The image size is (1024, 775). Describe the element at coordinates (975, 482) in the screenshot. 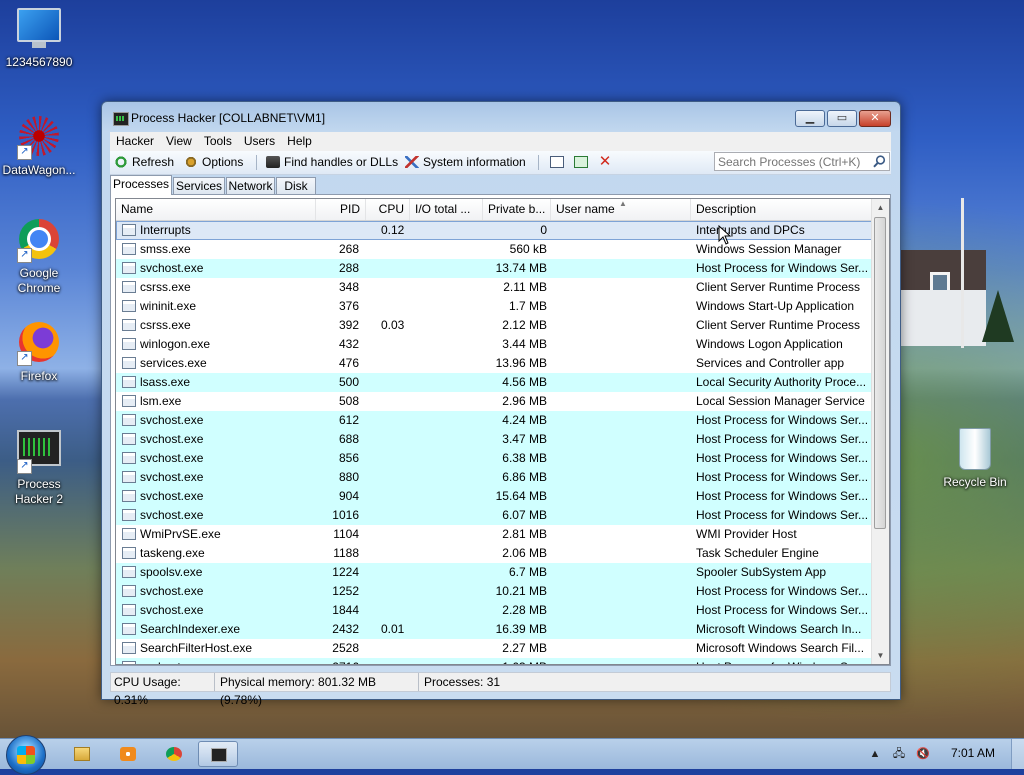

I see `desktop-icon-label: Recycle Bin` at that location.